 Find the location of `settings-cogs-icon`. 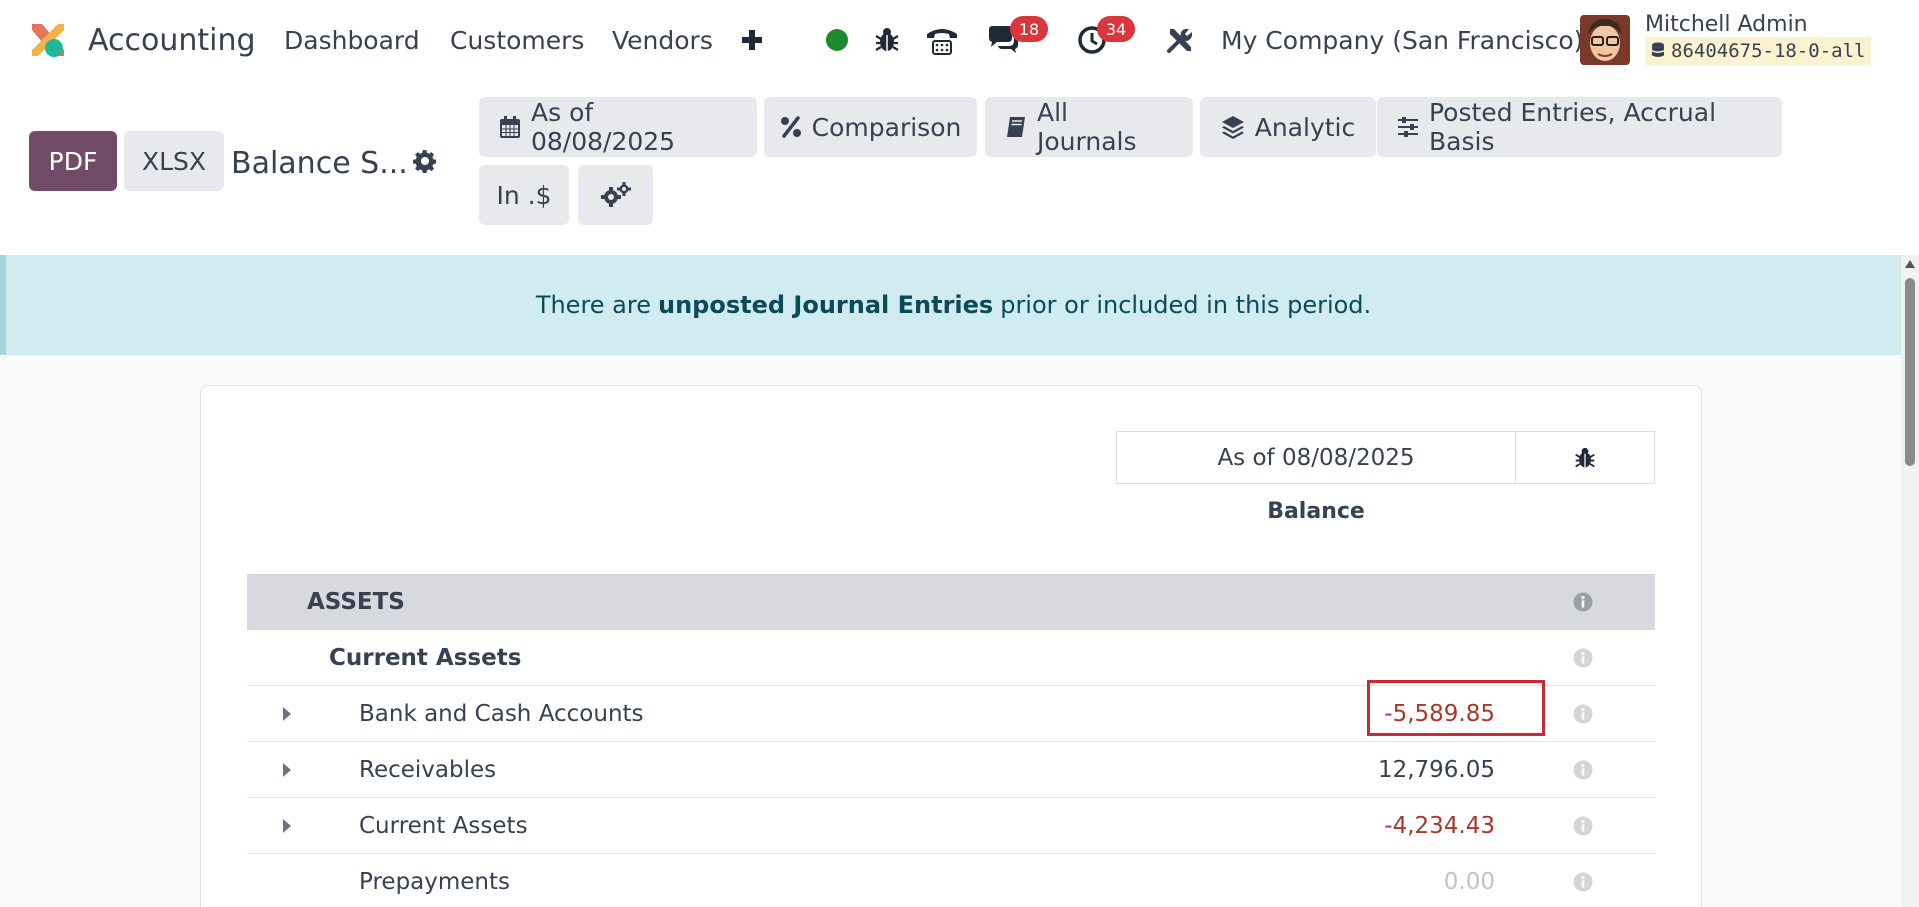

settings-cogs-icon is located at coordinates (615, 195).